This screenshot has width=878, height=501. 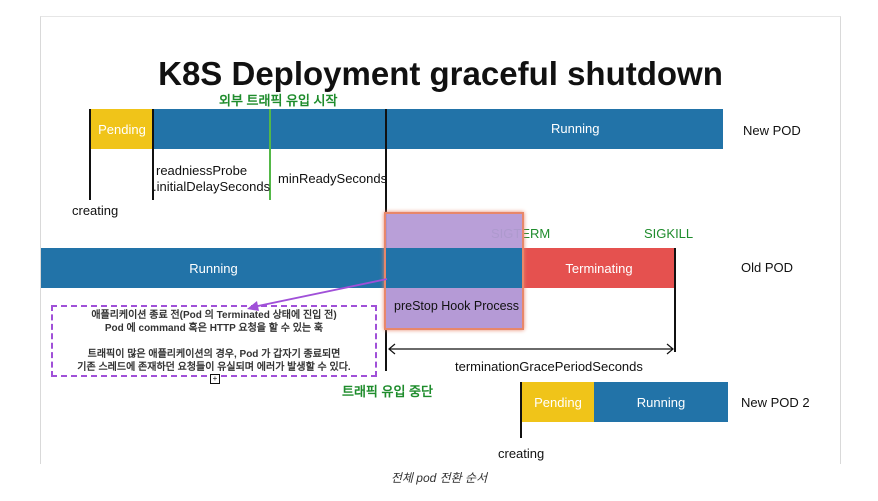 I want to click on creating-label-new: creating, so click(x=95, y=210).